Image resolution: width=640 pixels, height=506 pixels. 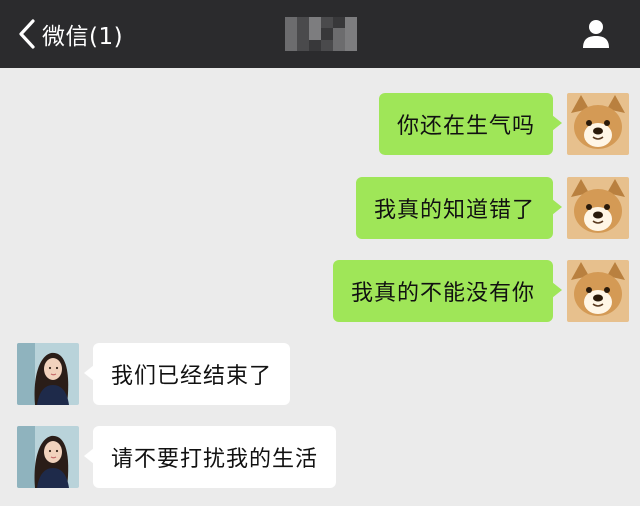 I want to click on message-bubble-outgoing: 我真的知道错了, so click(x=459, y=208).